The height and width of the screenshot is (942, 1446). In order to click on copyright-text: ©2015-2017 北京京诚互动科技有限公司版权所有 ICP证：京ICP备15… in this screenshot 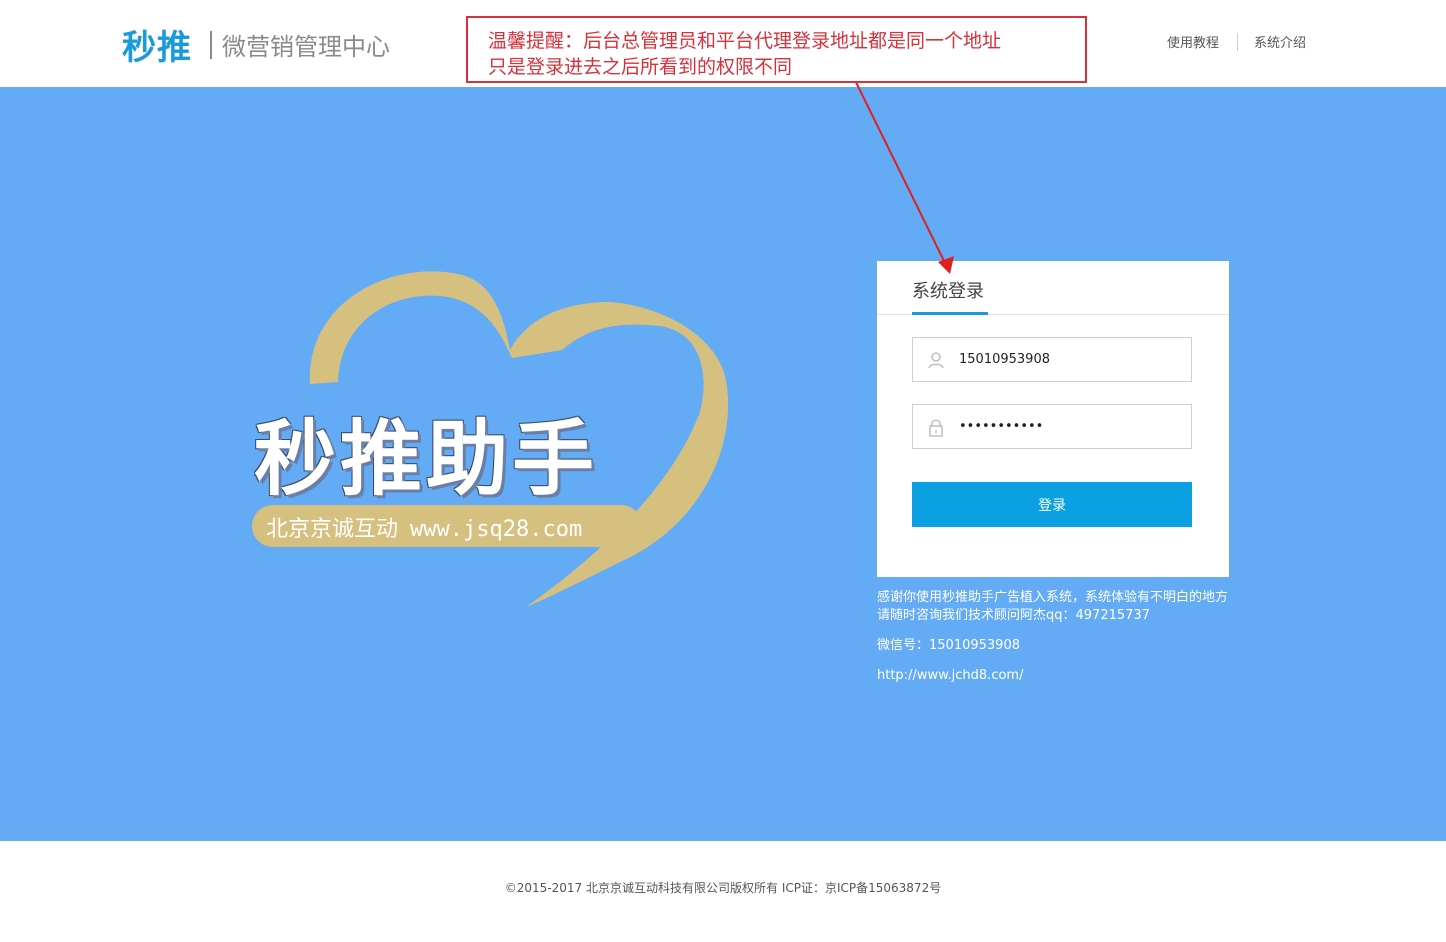, I will do `click(723, 888)`.